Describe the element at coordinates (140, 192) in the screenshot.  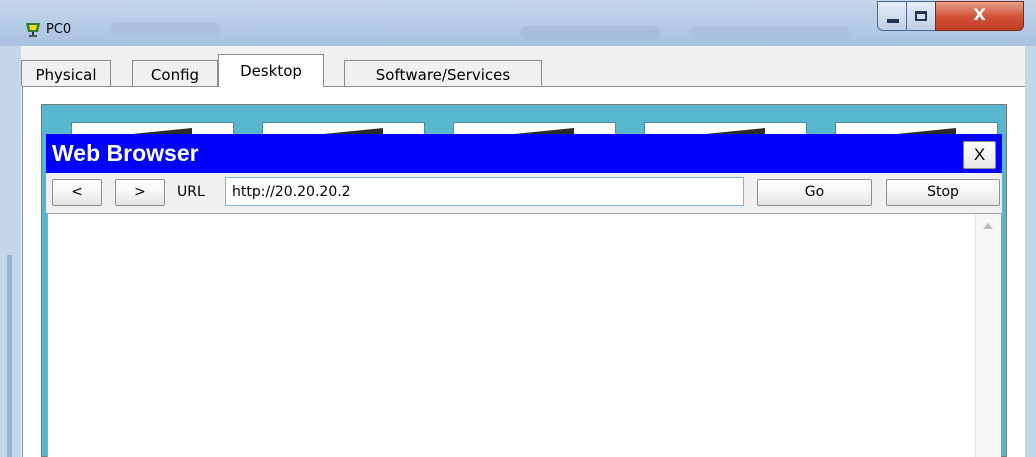
I see `forward-button: >` at that location.